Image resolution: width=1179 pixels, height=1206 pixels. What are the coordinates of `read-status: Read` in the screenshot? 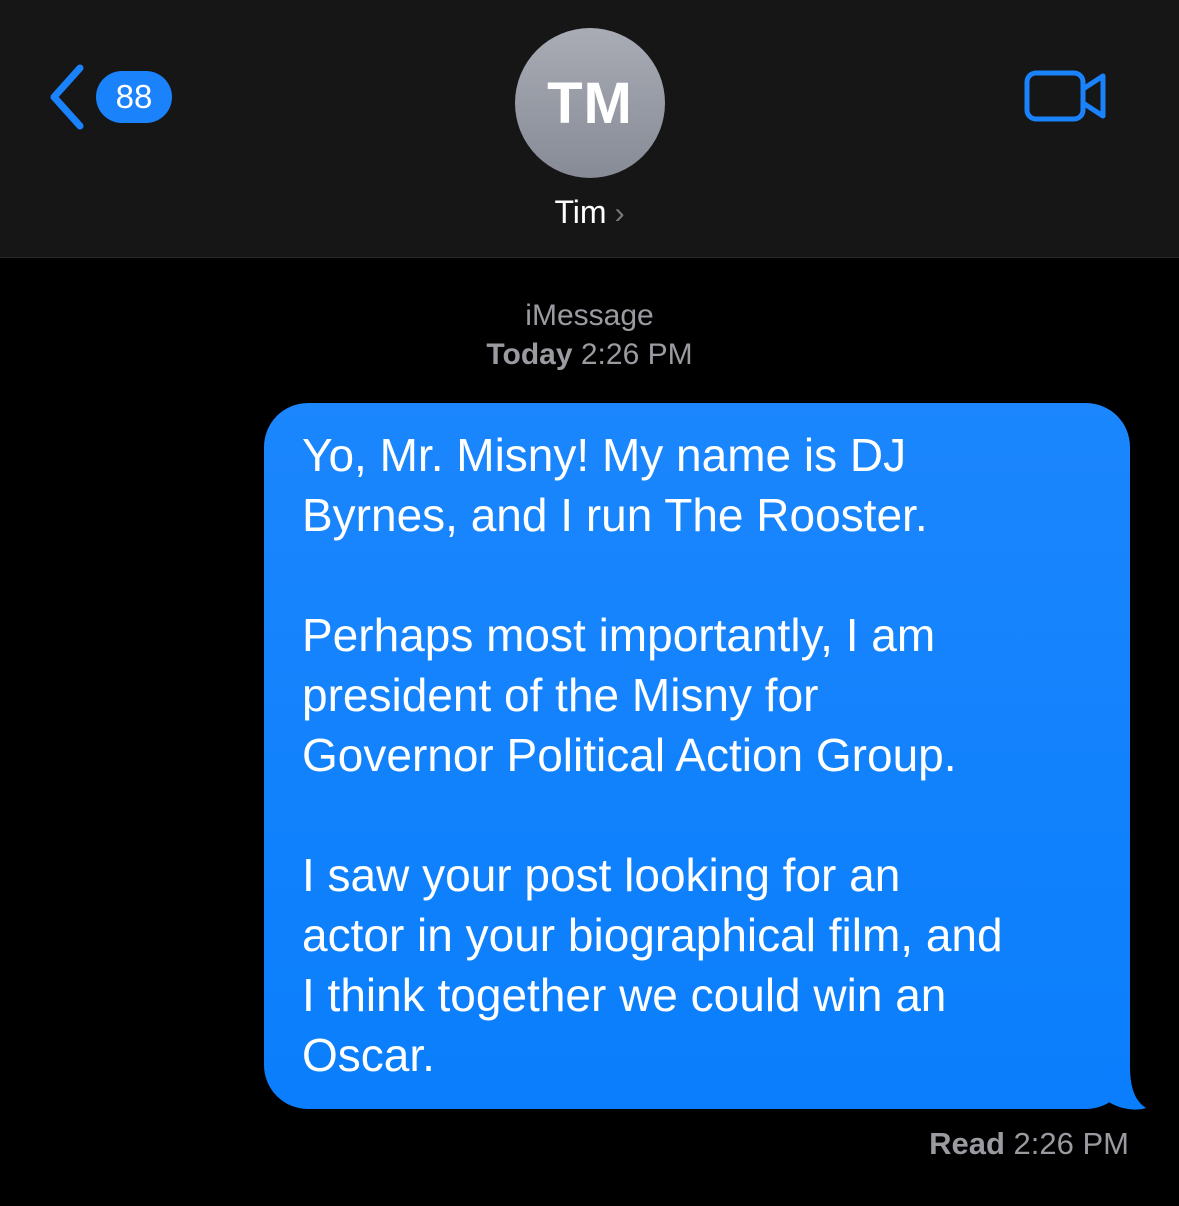 It's located at (967, 1143).